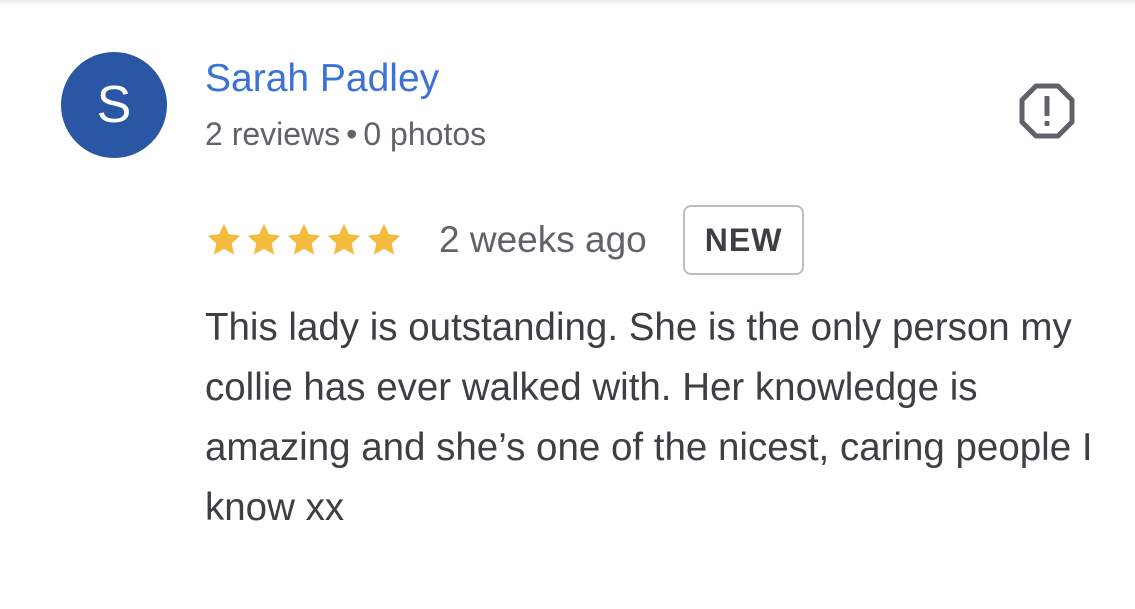 The width and height of the screenshot is (1135, 609). I want to click on photo-count: 0 photos, so click(425, 134).